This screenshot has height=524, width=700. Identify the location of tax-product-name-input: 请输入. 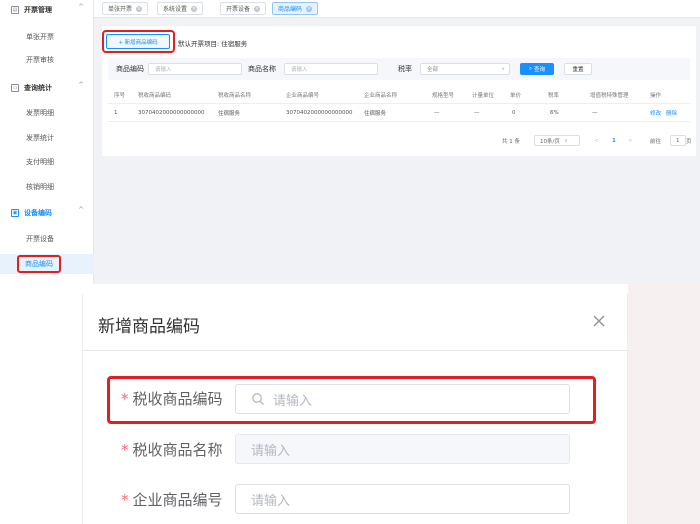
(402, 449).